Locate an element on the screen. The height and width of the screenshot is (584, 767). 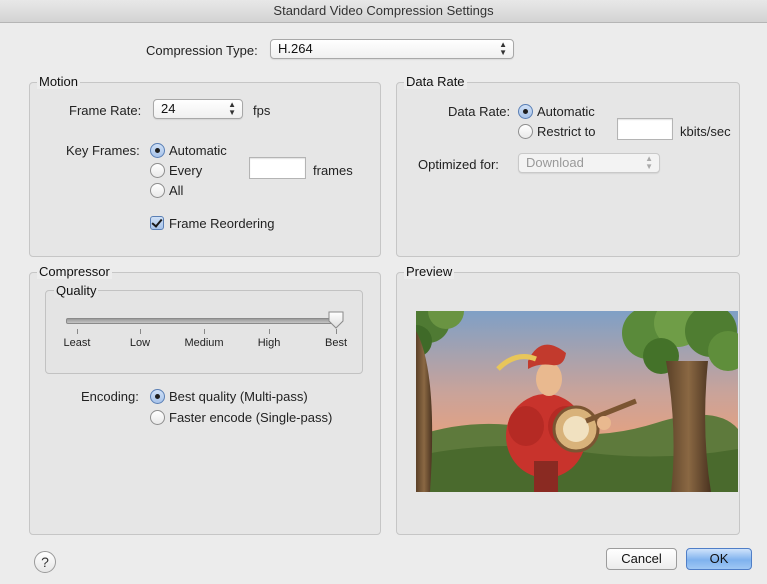
key-frames-label: Key Frames: is located at coordinates (103, 150).